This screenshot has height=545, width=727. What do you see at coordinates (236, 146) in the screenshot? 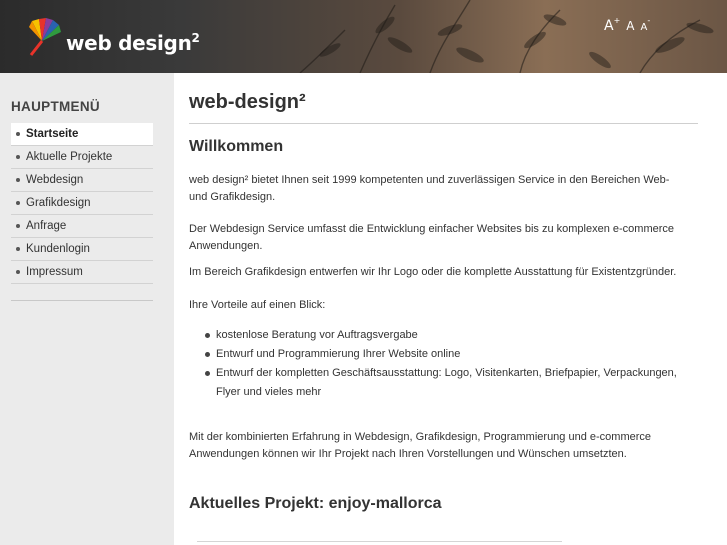
I see `welcome-heading: Willkommen` at bounding box center [236, 146].